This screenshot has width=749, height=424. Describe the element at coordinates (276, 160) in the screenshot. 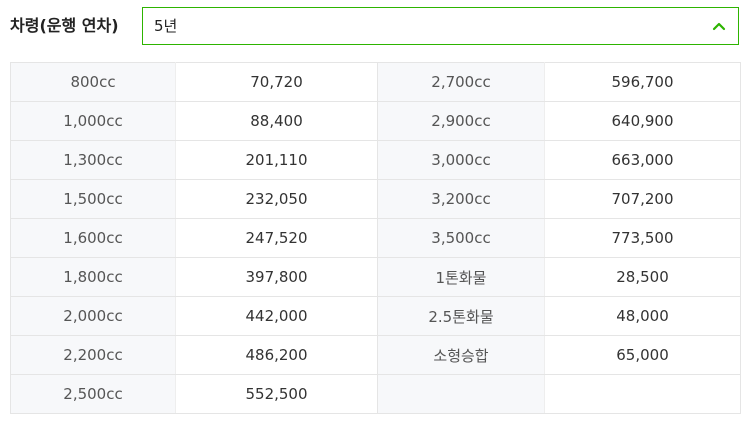

I see `price-cell: 201,110` at that location.